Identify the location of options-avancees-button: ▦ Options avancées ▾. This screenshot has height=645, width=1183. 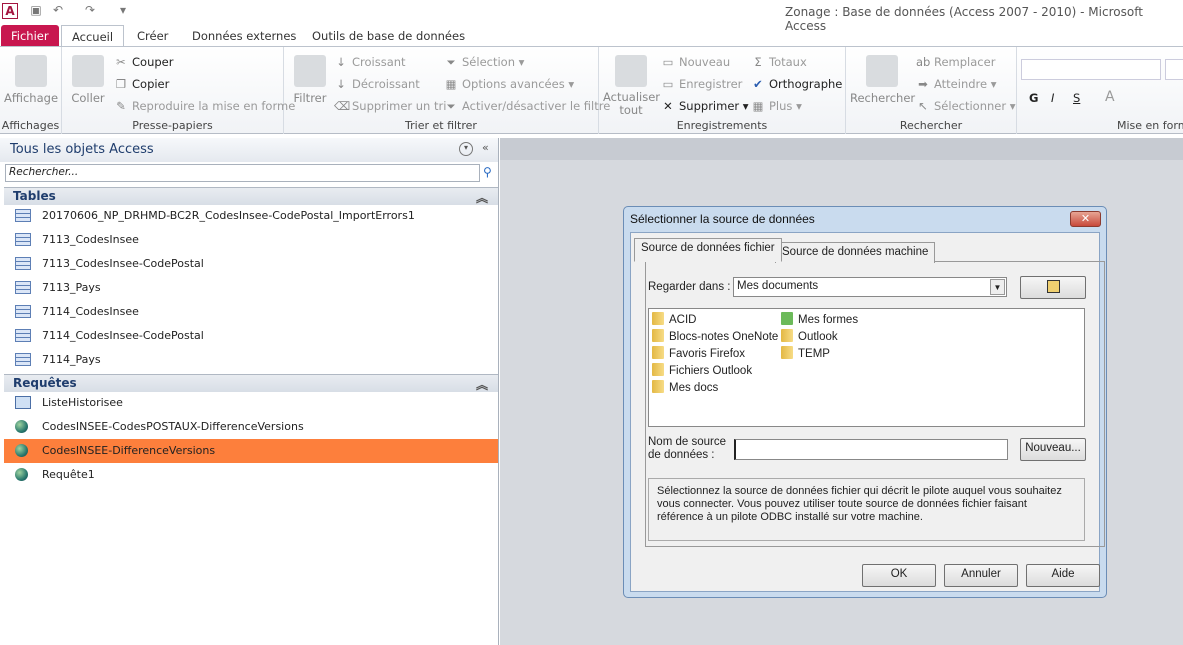
(509, 84).